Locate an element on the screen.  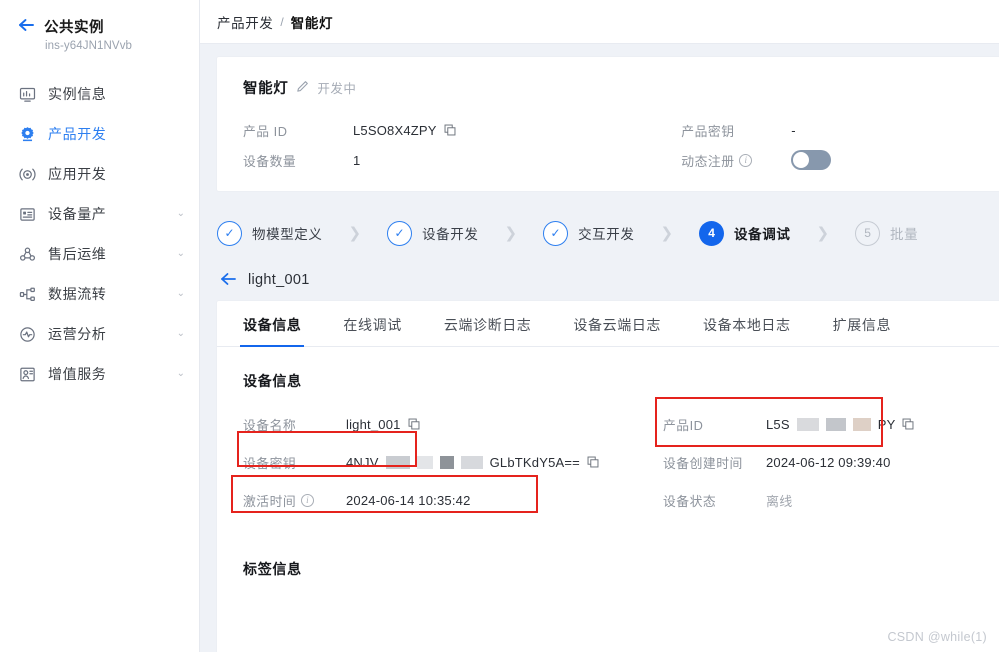
tab-extended-info: 扩展信息 is located at coordinates (862, 330).